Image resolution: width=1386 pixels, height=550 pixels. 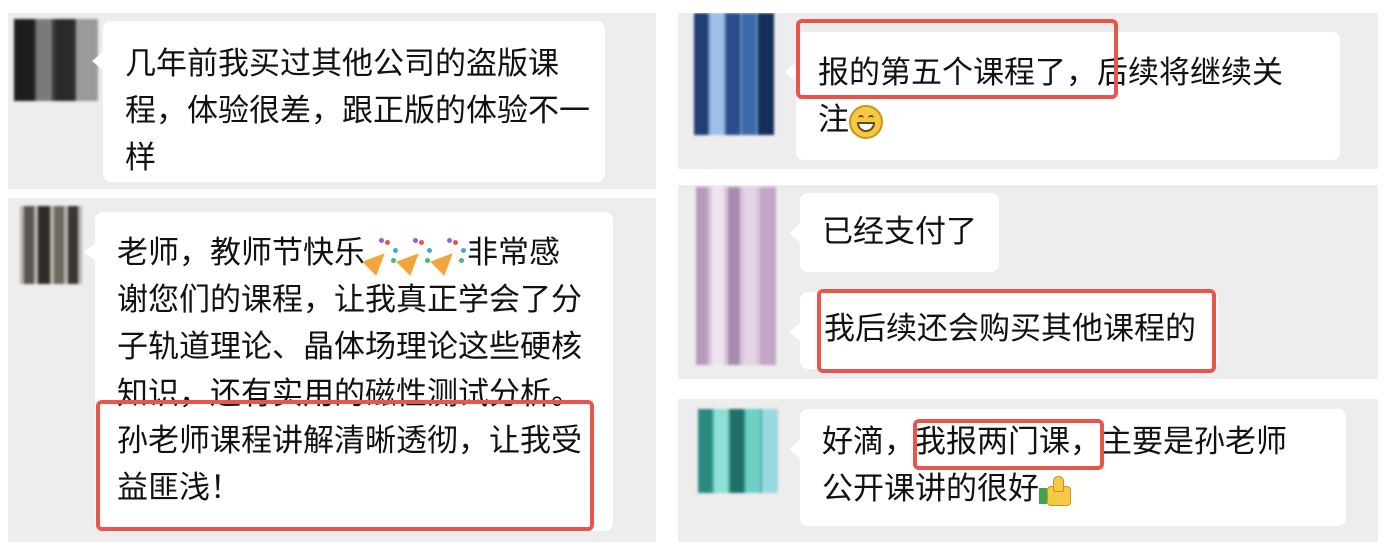 I want to click on thumbs-up-icon, so click(x=1056, y=491).